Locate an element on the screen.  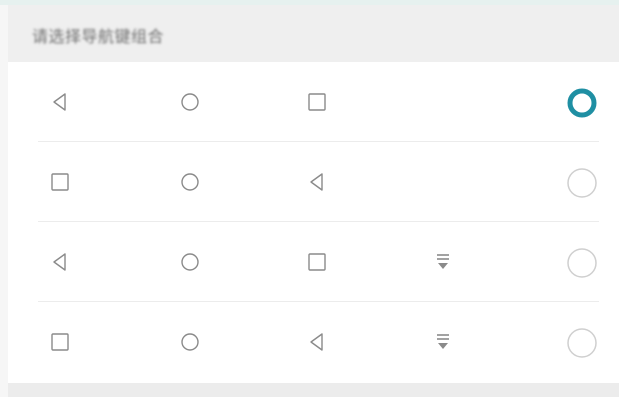
bottom-strip is located at coordinates (313, 390).